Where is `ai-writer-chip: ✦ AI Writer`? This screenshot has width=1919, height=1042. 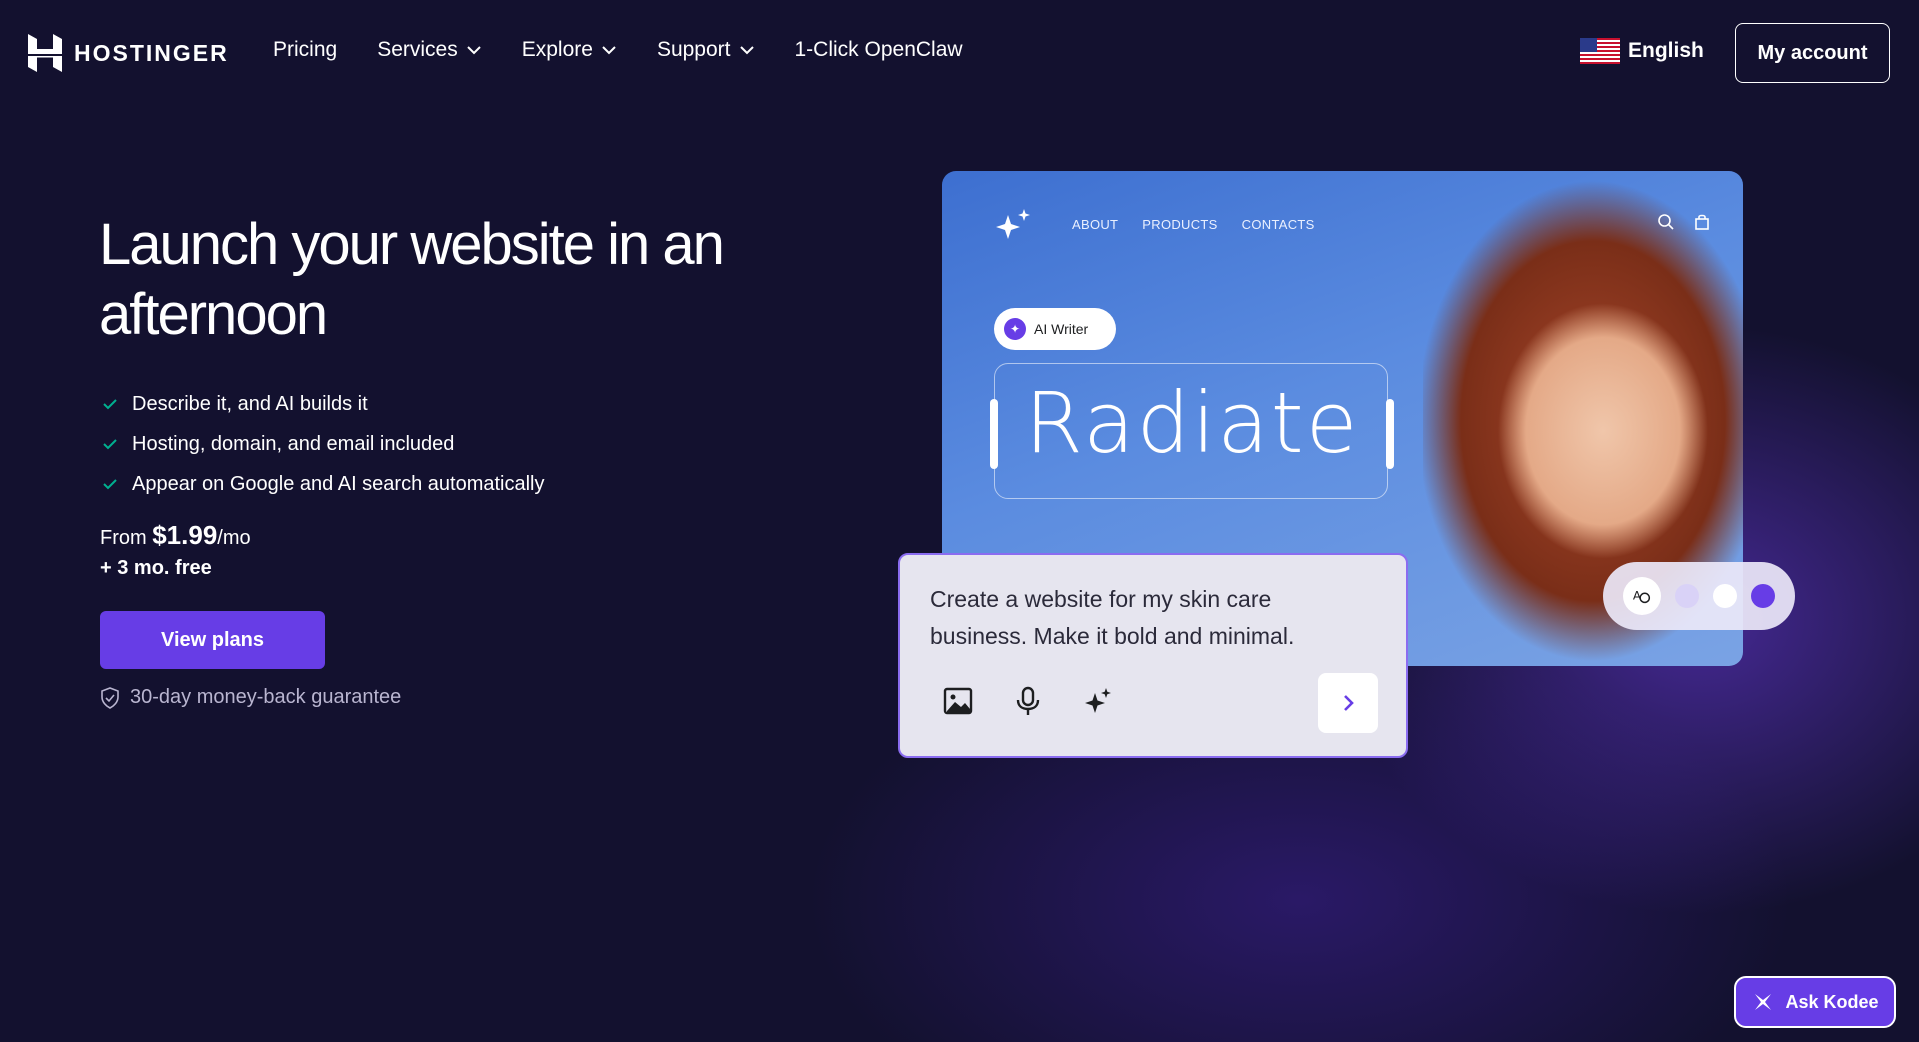
ai-writer-chip: ✦ AI Writer is located at coordinates (1055, 329).